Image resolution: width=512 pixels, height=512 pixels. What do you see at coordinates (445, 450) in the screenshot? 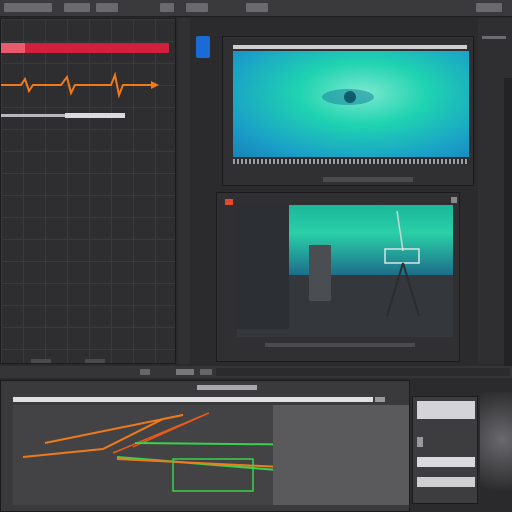
I see `inspector-panel` at bounding box center [445, 450].